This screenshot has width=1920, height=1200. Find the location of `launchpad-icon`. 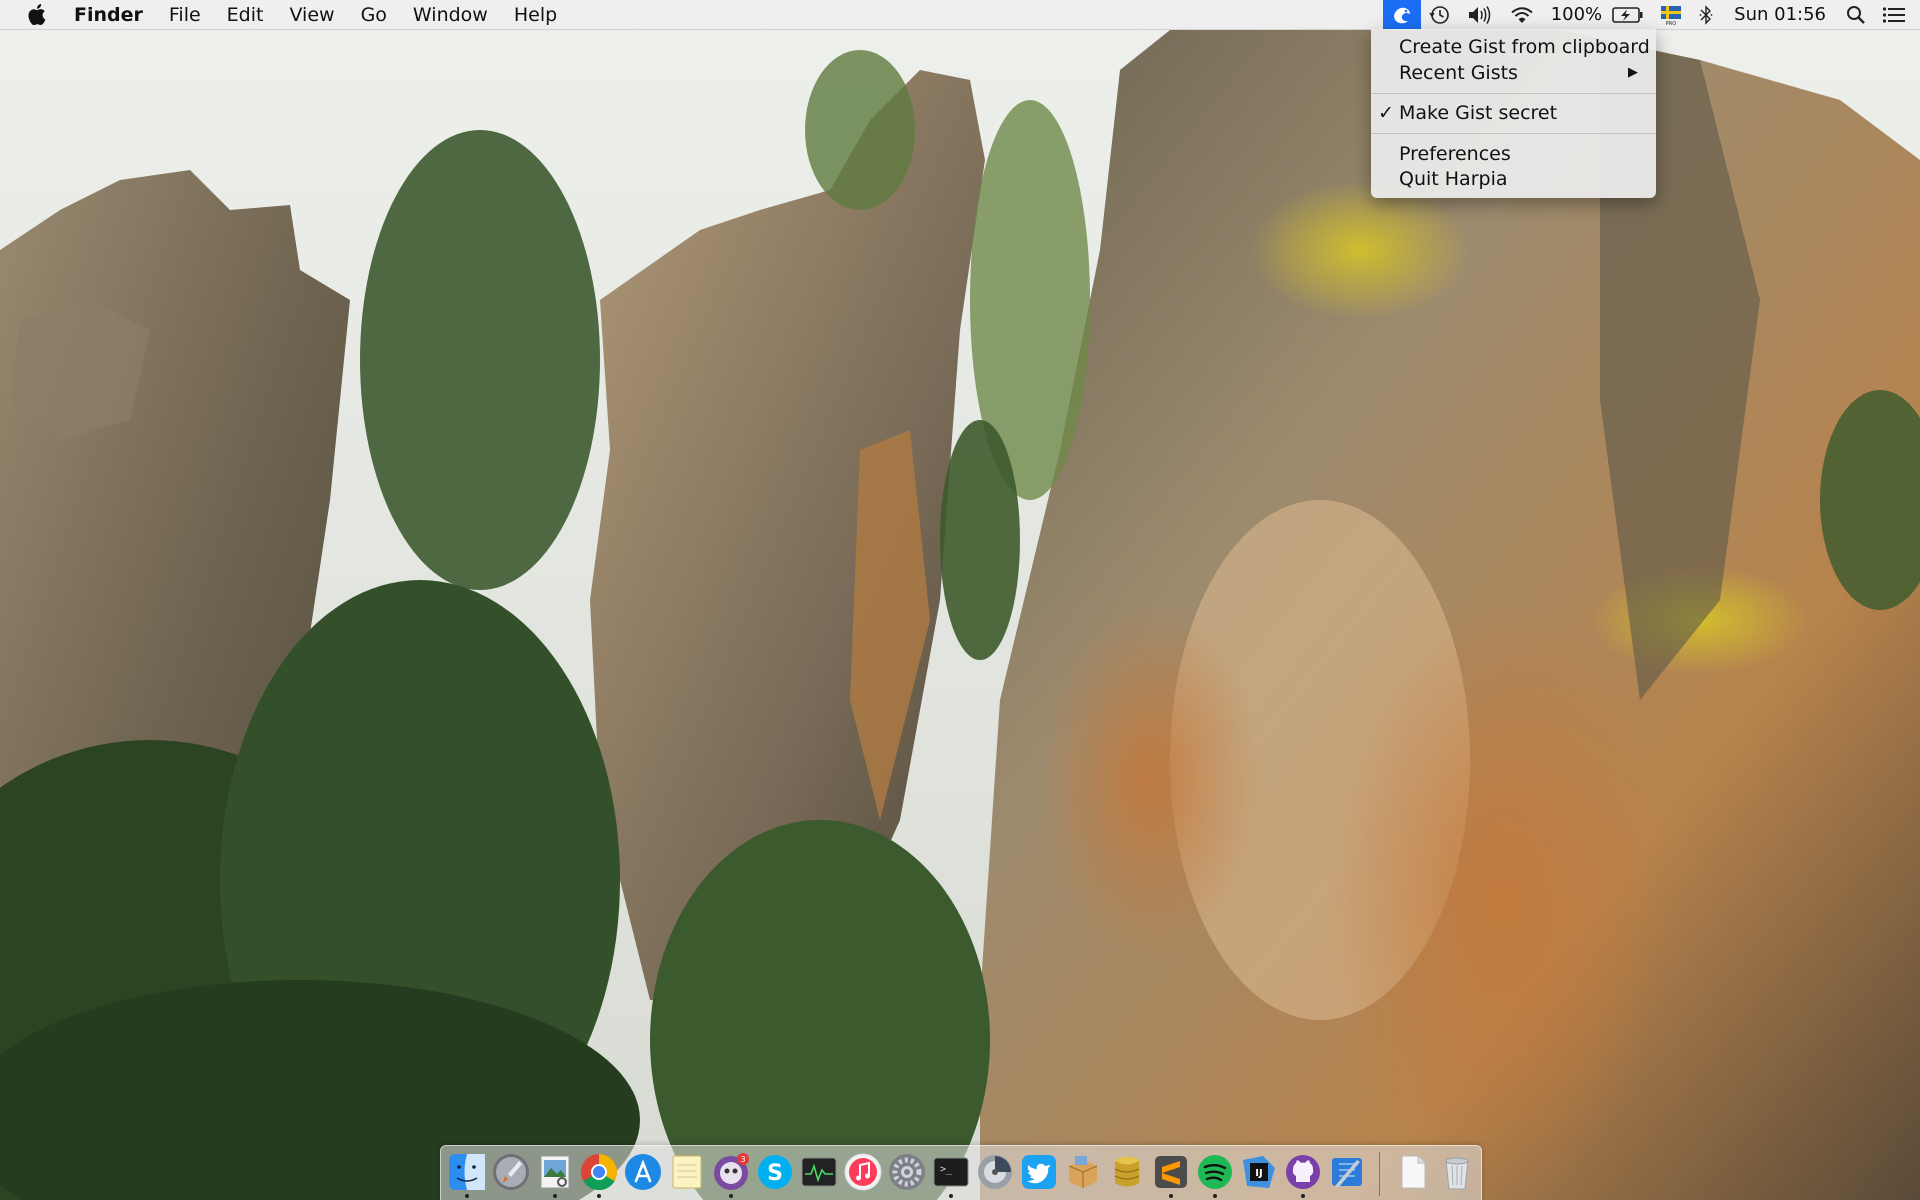

launchpad-icon is located at coordinates (511, 1172).